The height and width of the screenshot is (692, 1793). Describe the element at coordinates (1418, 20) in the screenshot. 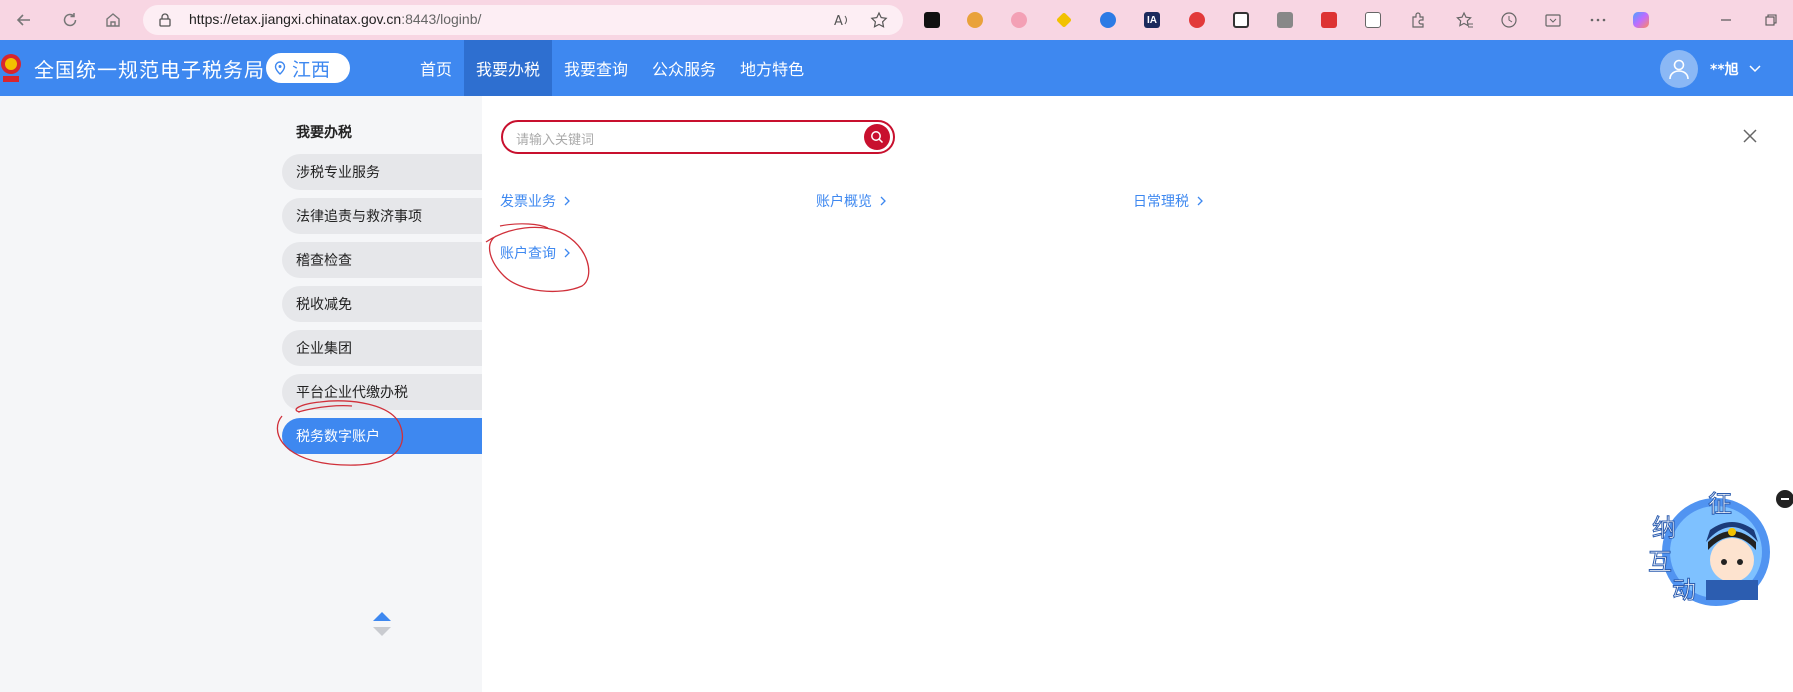

I see `extensions-puzzle-icon` at that location.